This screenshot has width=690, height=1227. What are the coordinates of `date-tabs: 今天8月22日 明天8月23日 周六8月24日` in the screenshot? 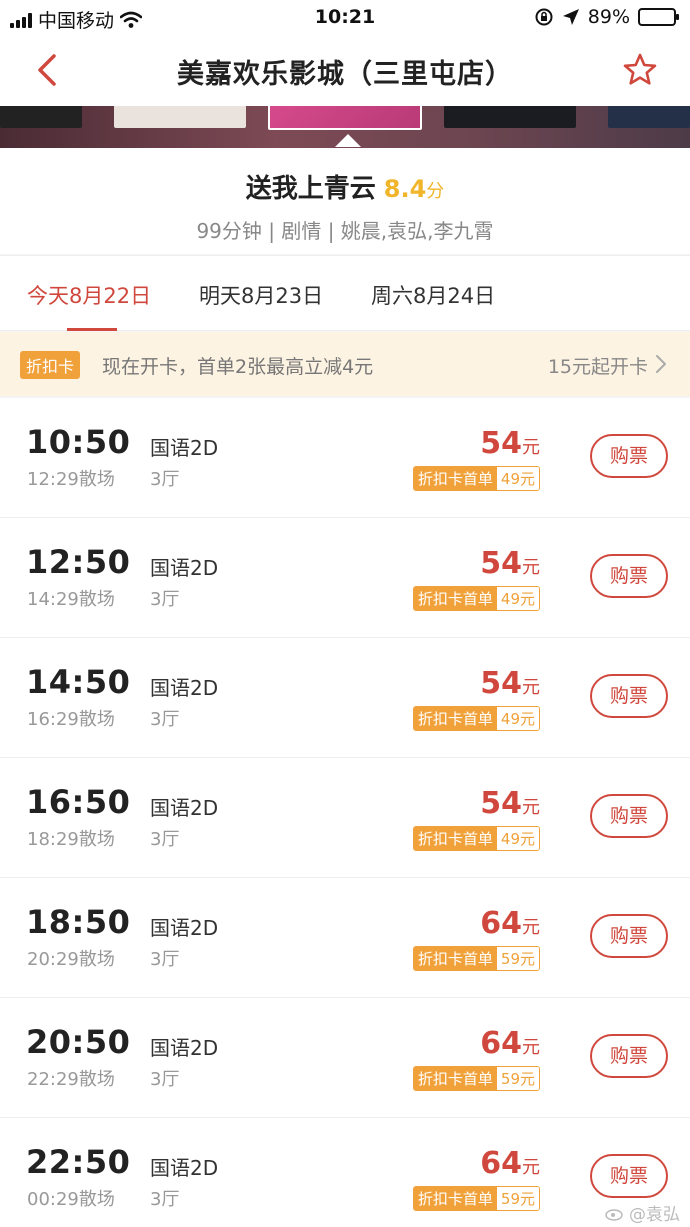 It's located at (345, 293).